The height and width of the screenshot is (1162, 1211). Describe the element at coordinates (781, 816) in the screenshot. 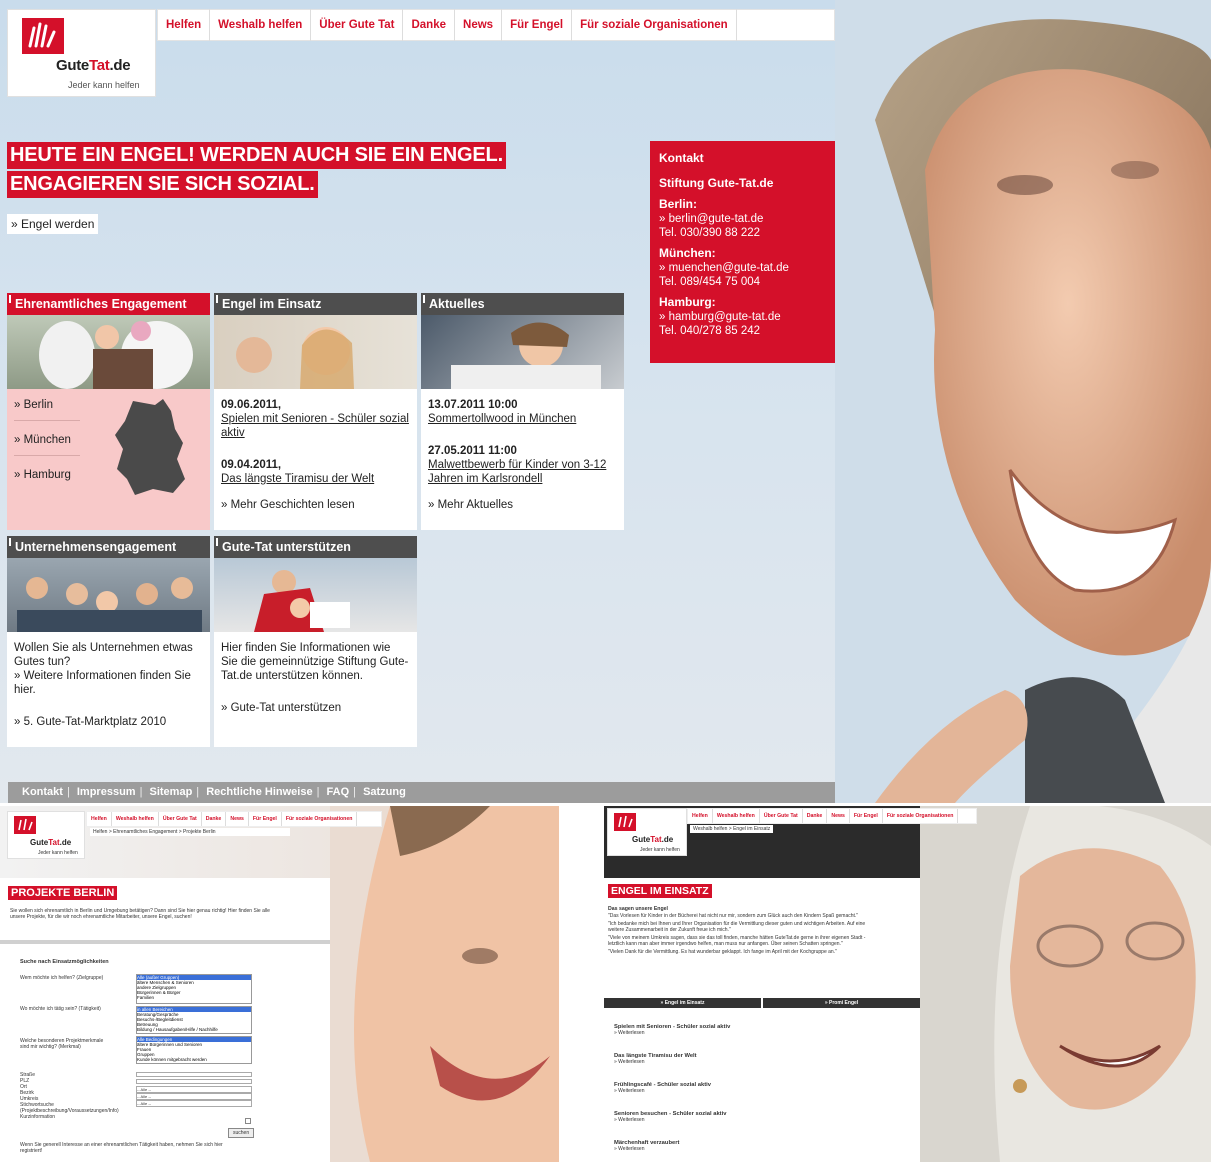

I see `sub2-nav-ueber: Über Gute Tat` at that location.